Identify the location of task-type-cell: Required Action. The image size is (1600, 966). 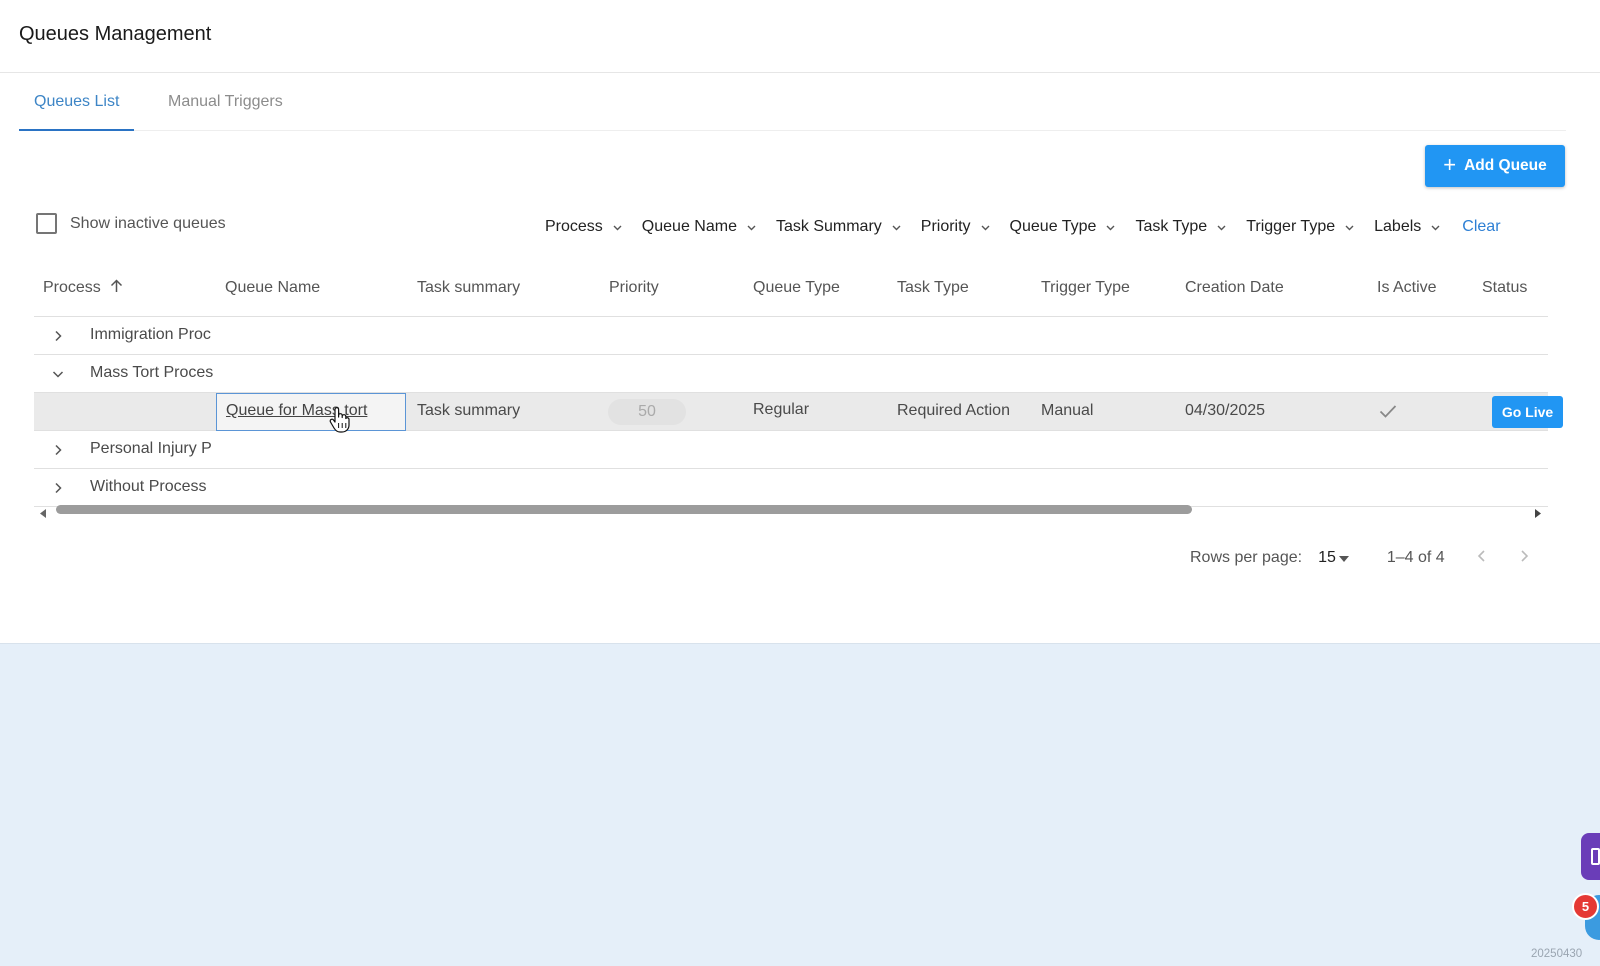
(953, 410).